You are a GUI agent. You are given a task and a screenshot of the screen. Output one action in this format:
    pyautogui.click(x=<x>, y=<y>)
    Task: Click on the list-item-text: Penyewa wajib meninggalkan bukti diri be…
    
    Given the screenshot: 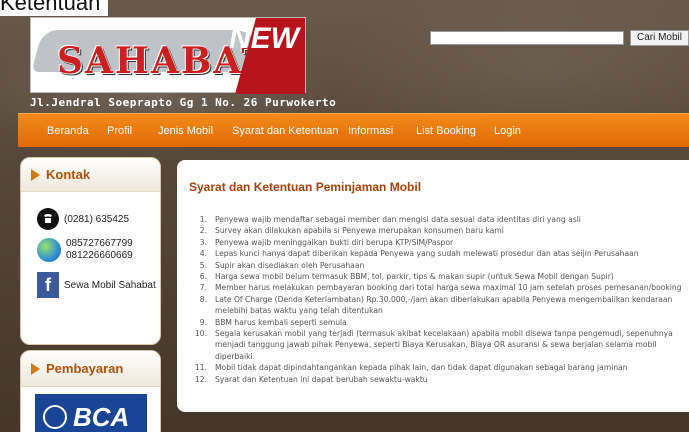 What is the action you would take?
    pyautogui.click(x=334, y=242)
    